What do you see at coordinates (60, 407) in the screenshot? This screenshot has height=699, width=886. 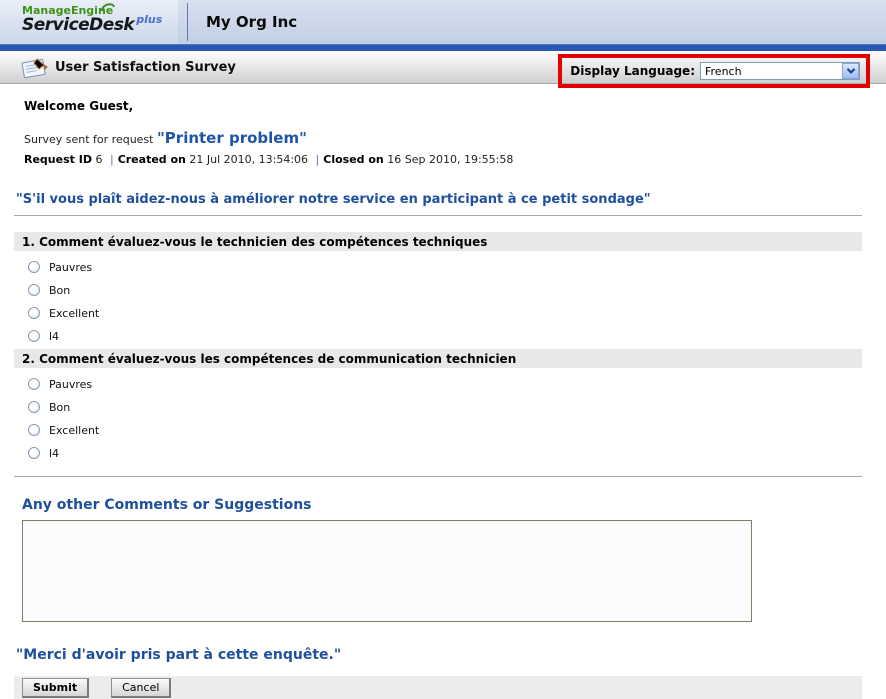 I see `q2-option-label: Bon` at bounding box center [60, 407].